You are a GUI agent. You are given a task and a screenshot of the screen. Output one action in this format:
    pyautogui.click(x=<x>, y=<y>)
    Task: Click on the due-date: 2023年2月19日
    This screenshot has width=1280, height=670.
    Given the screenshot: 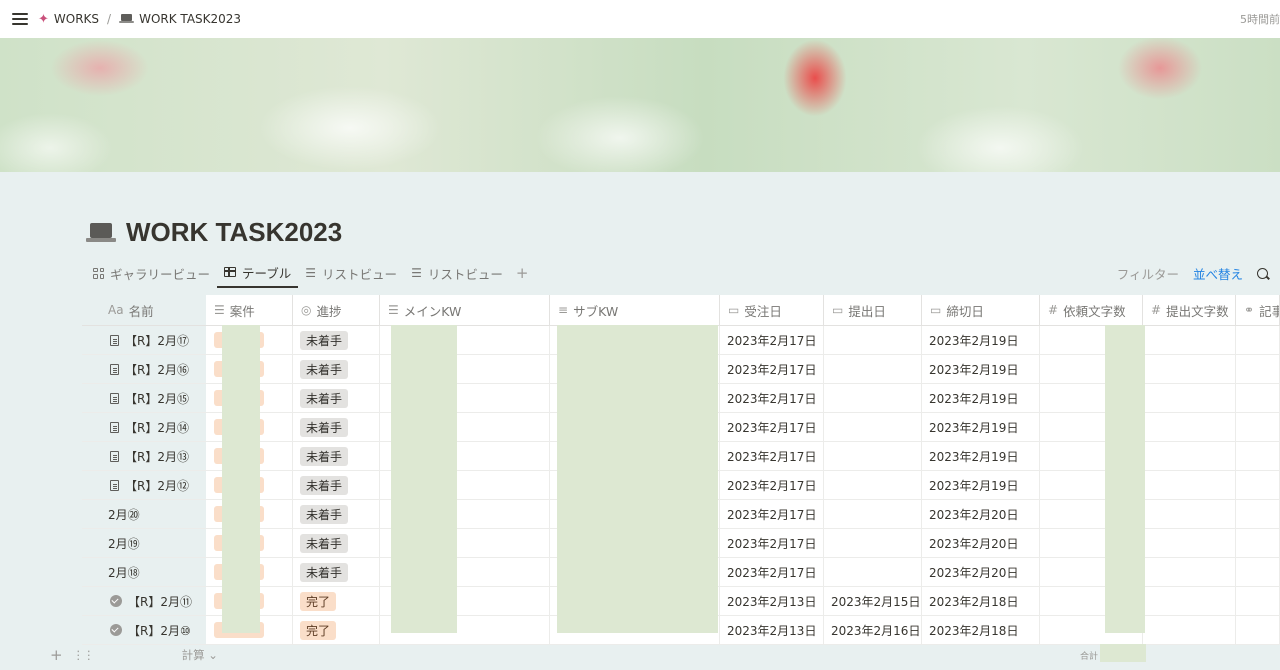 What is the action you would take?
    pyautogui.click(x=974, y=456)
    